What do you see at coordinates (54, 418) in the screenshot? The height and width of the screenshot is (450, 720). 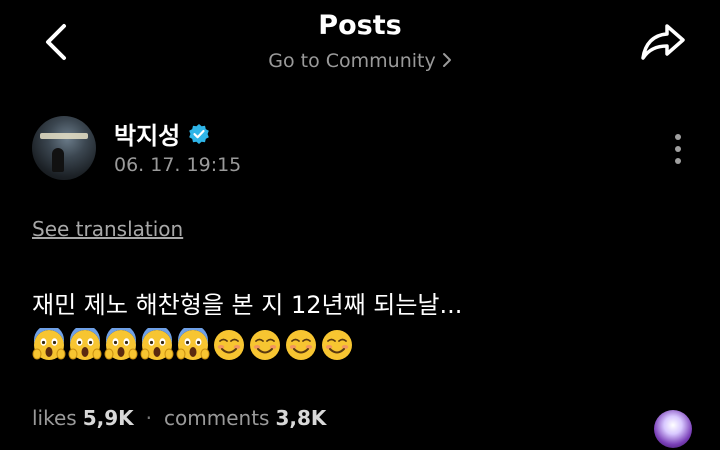 I see `likes-label: likes` at bounding box center [54, 418].